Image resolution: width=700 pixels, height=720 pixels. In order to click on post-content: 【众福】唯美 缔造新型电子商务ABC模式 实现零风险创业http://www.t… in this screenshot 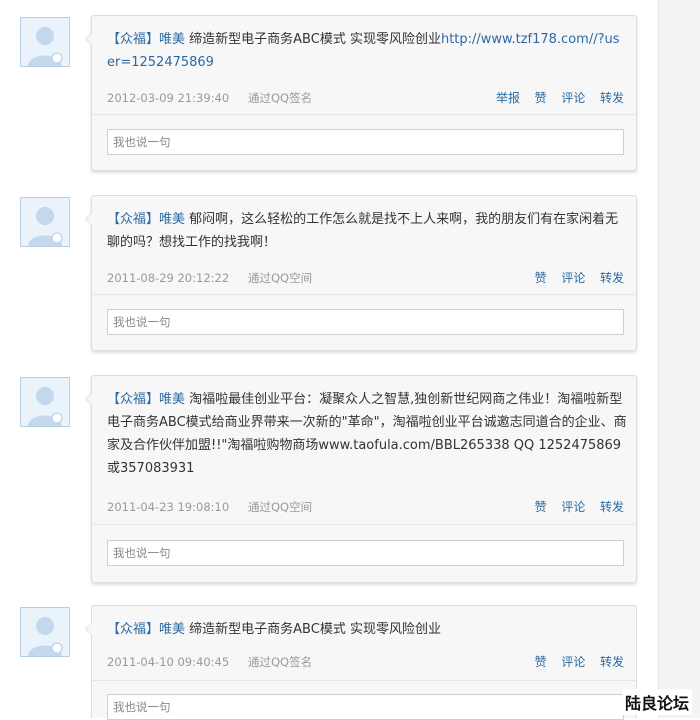, I will do `click(367, 51)`.